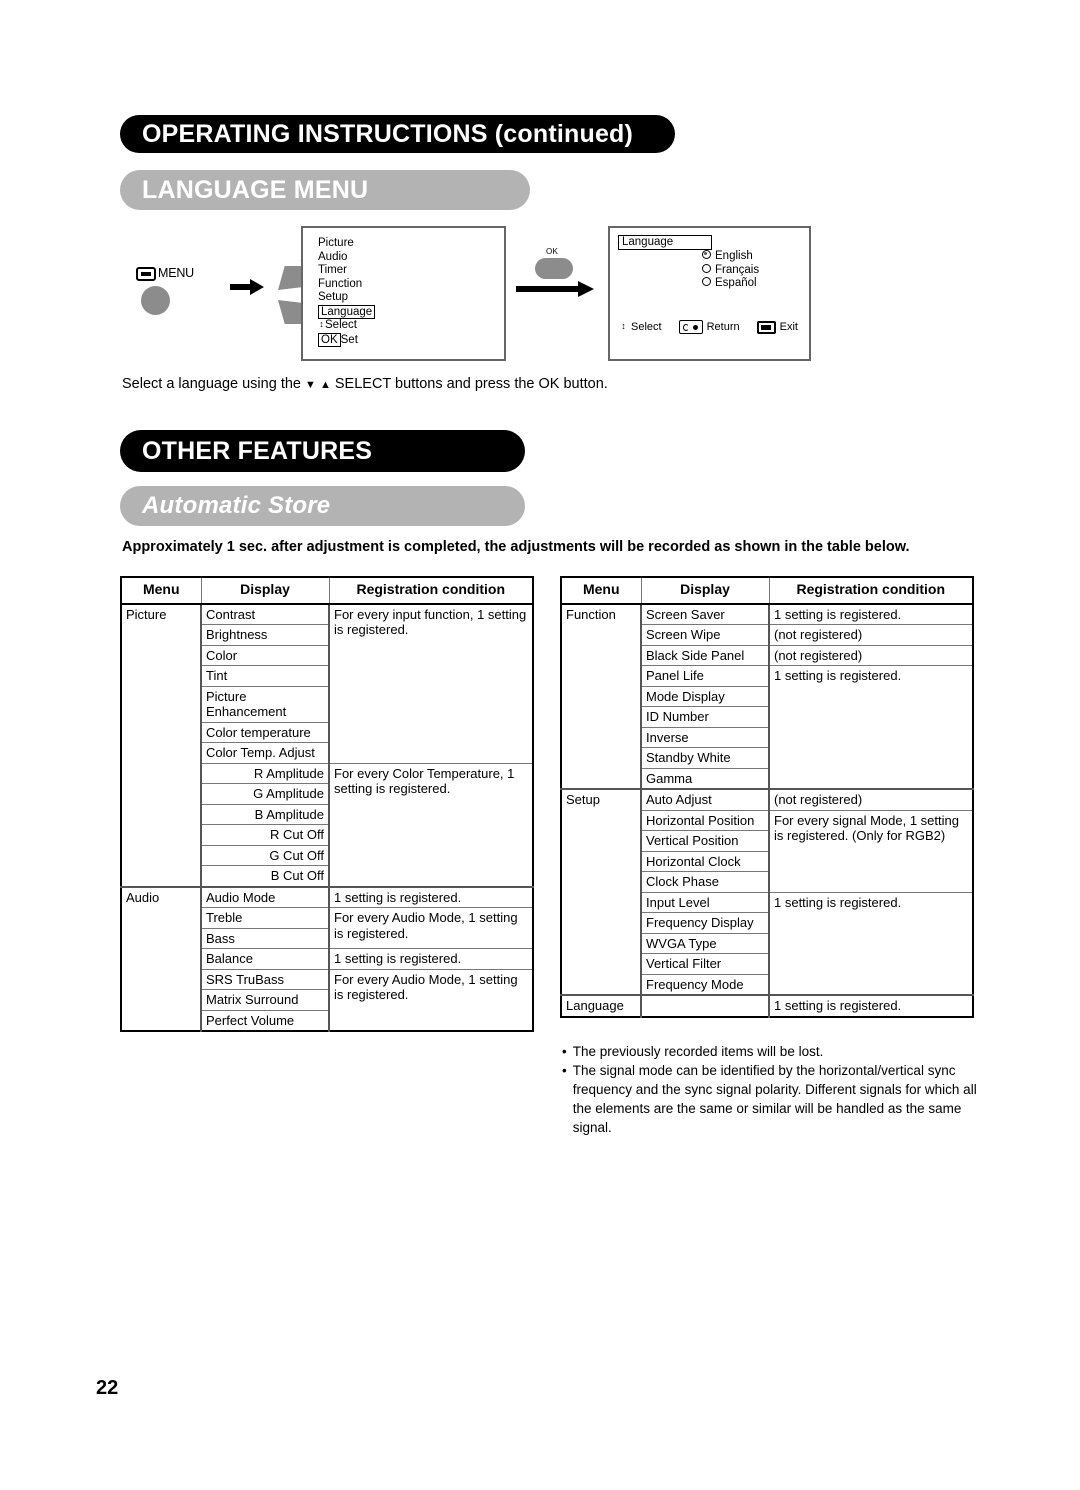  What do you see at coordinates (705, 655) in the screenshot?
I see `cell-display: Black Side Panel` at bounding box center [705, 655].